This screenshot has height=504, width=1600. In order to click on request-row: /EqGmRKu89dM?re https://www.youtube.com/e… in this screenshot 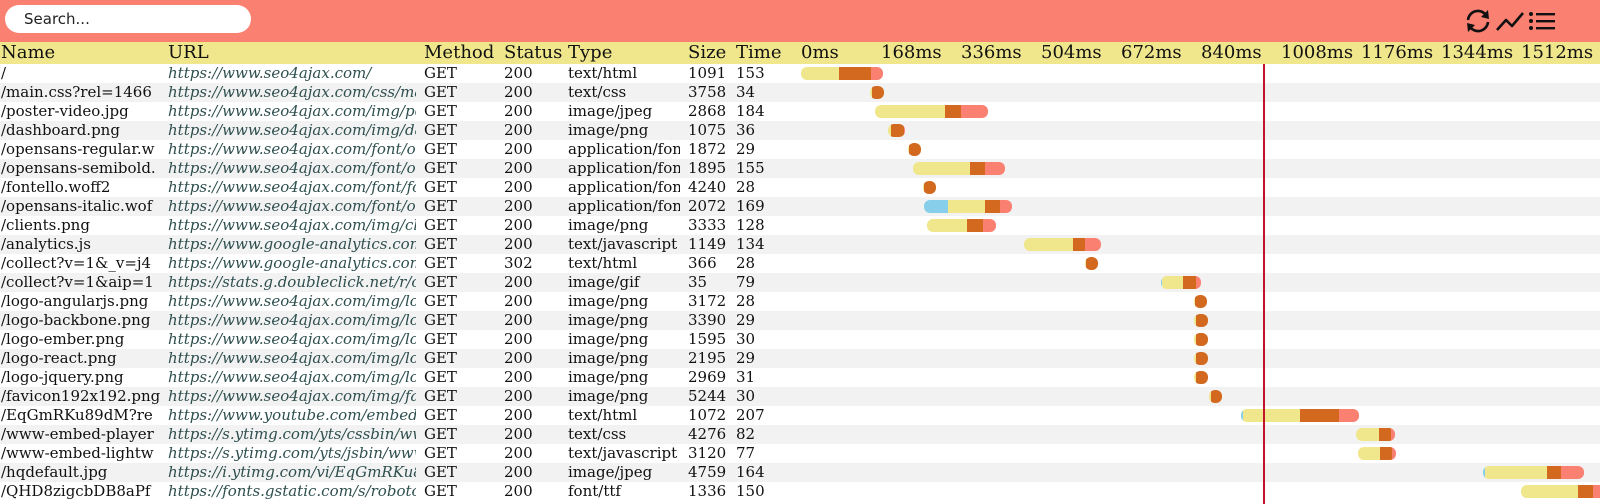, I will do `click(800, 415)`.